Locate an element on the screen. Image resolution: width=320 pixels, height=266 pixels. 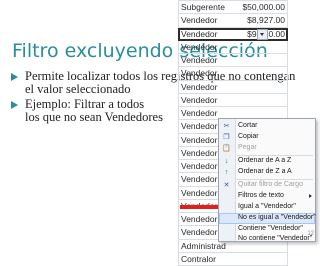
scissors-icon: ✂ is located at coordinates (226, 126).